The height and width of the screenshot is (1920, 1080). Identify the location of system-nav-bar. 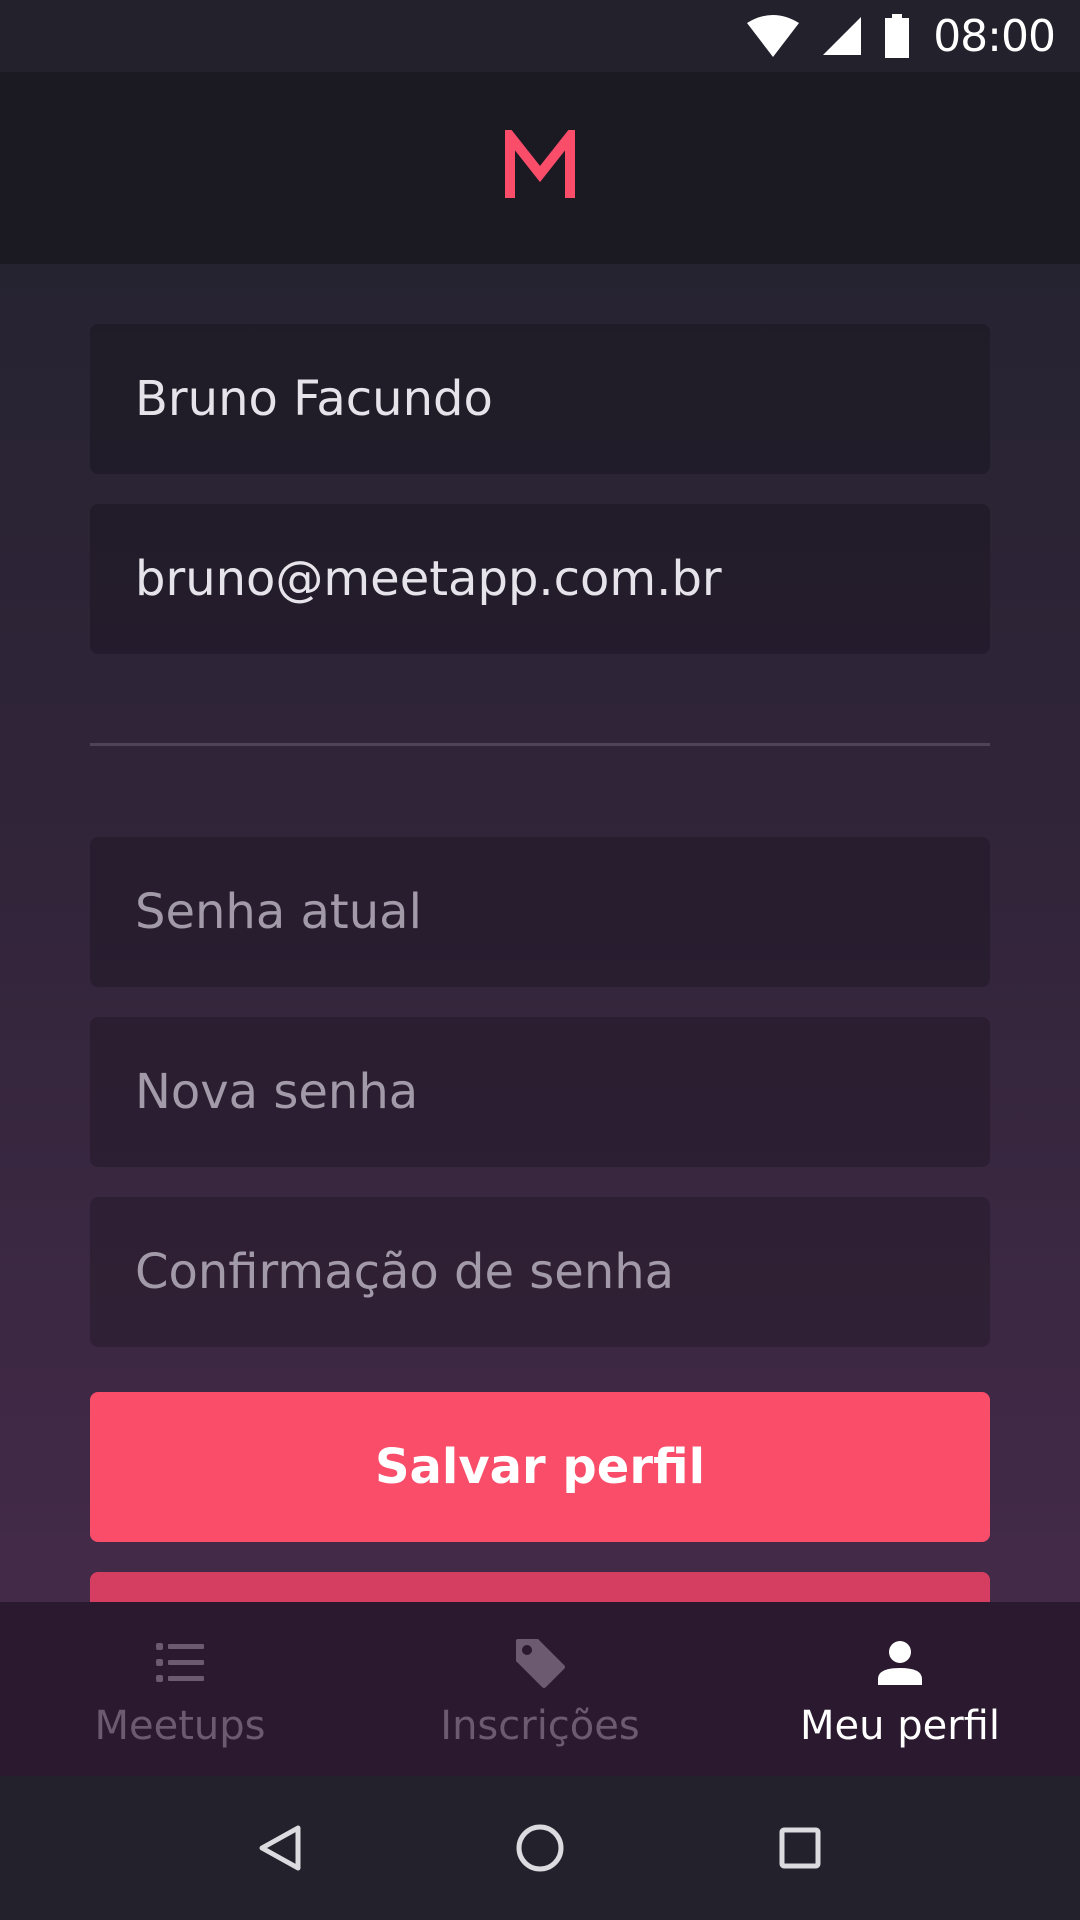
(540, 1848).